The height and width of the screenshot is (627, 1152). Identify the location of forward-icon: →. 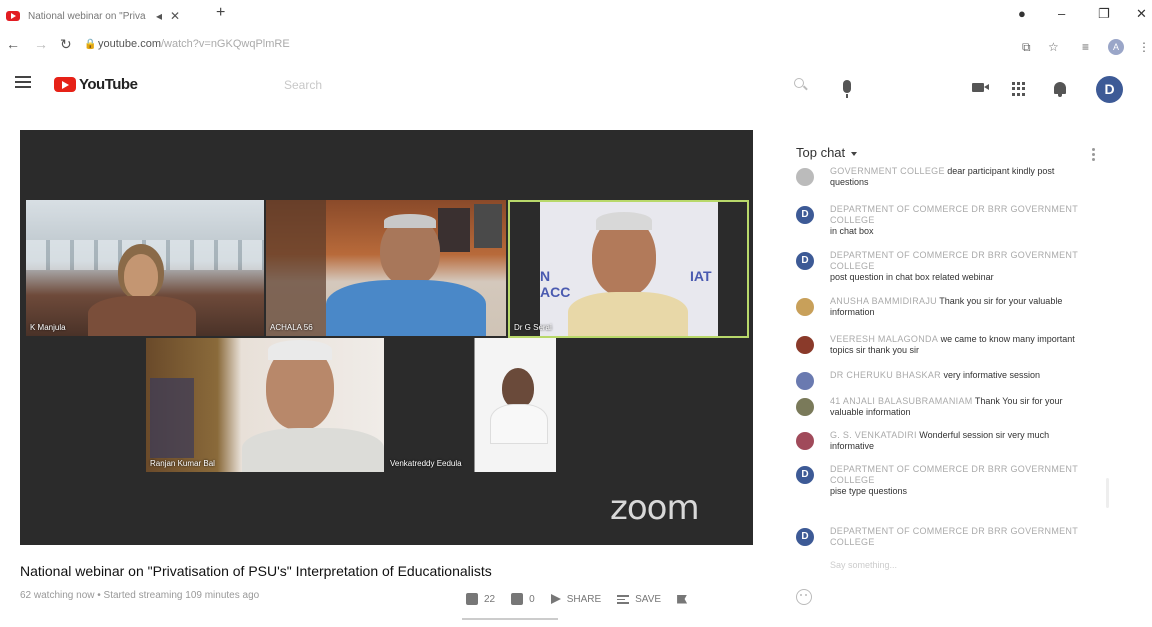
(41, 44).